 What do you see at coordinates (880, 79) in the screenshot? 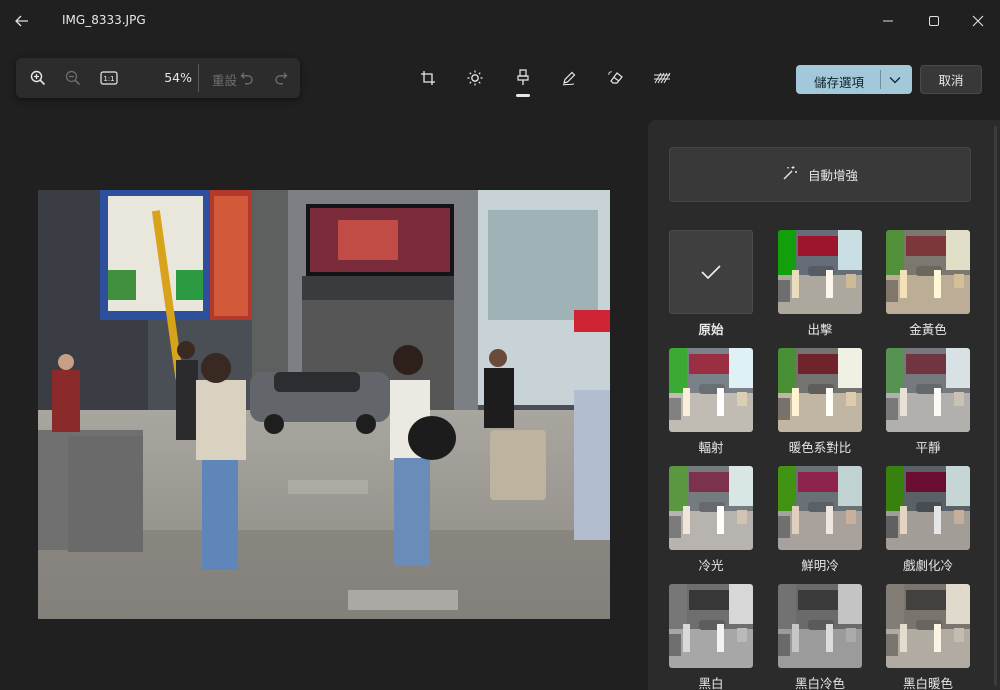
I see `save-split-divider` at bounding box center [880, 79].